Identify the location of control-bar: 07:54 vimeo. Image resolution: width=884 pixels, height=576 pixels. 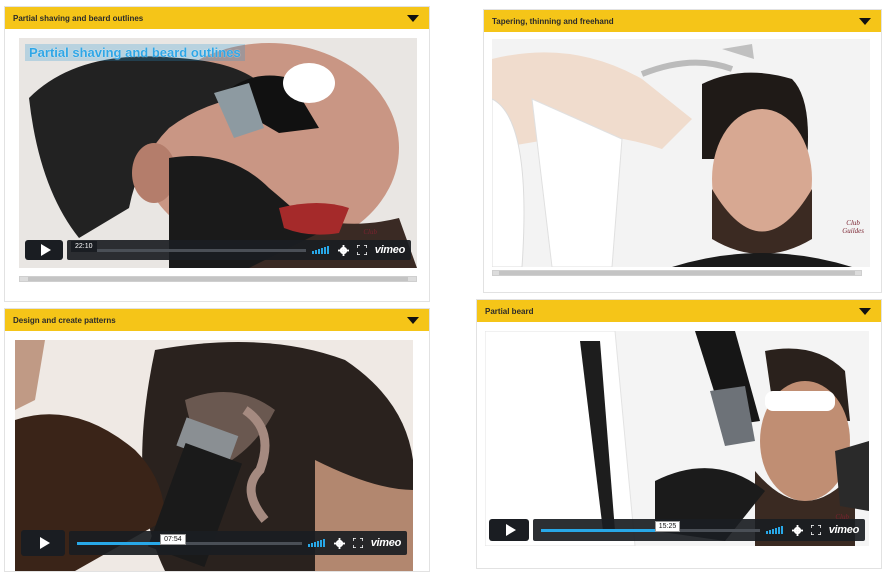
(238, 543).